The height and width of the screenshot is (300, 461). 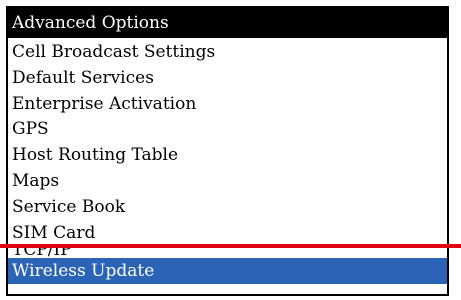 I want to click on menu-item-tcp-ip: TCP/IP, so click(x=227, y=252).